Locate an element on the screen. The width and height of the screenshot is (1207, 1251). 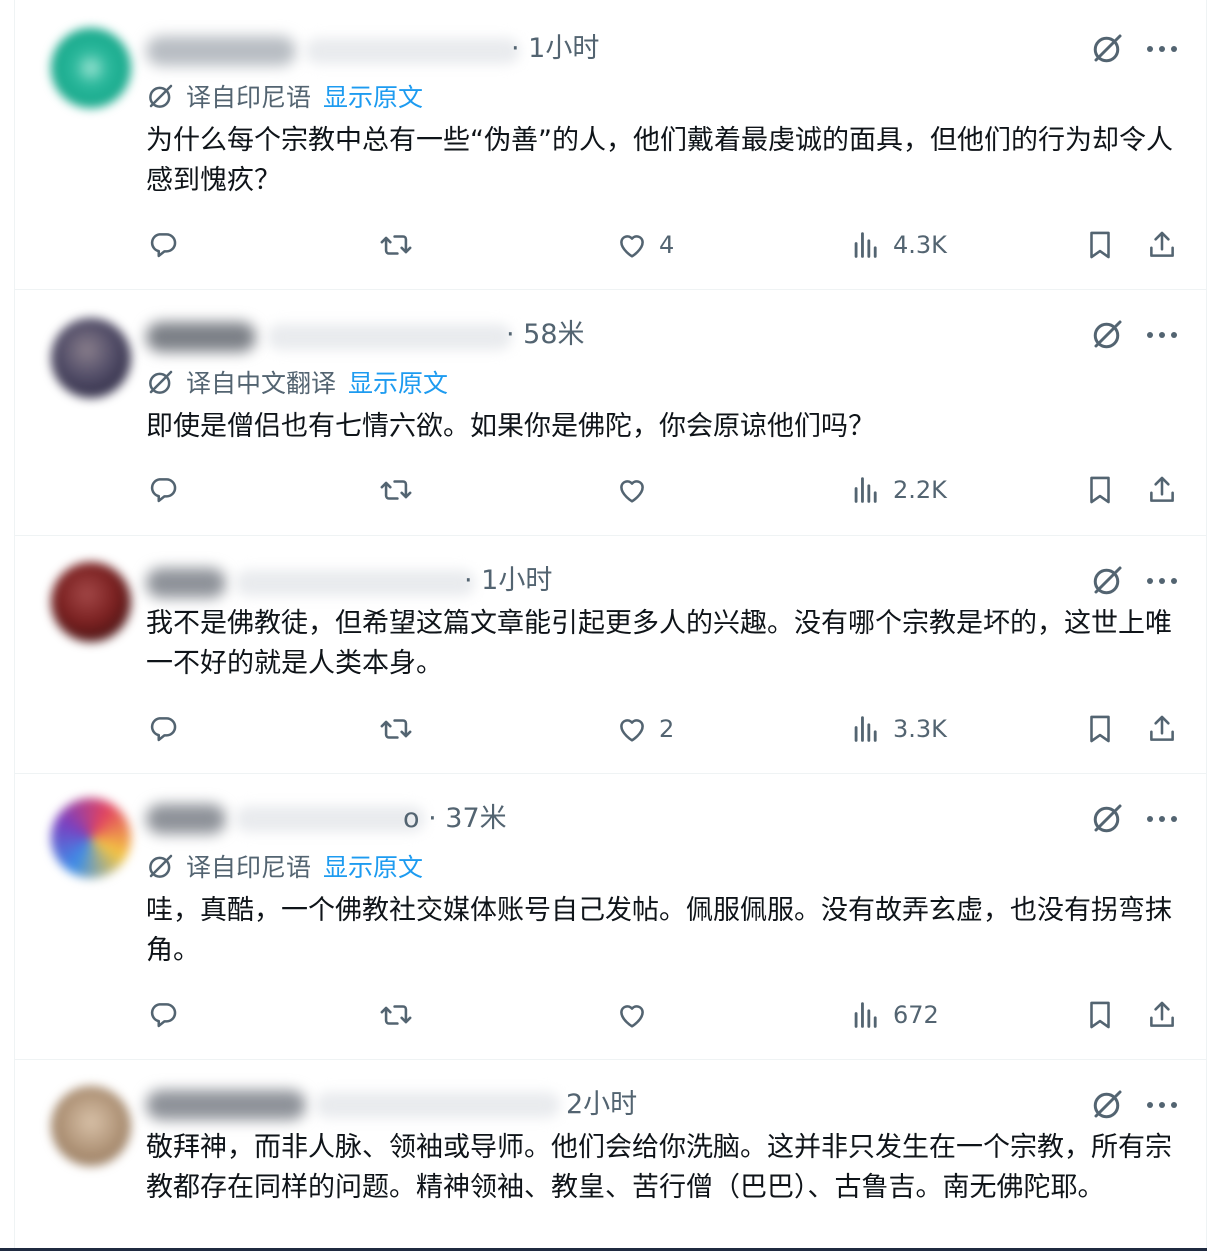
views-button: 2.2K is located at coordinates (898, 490).